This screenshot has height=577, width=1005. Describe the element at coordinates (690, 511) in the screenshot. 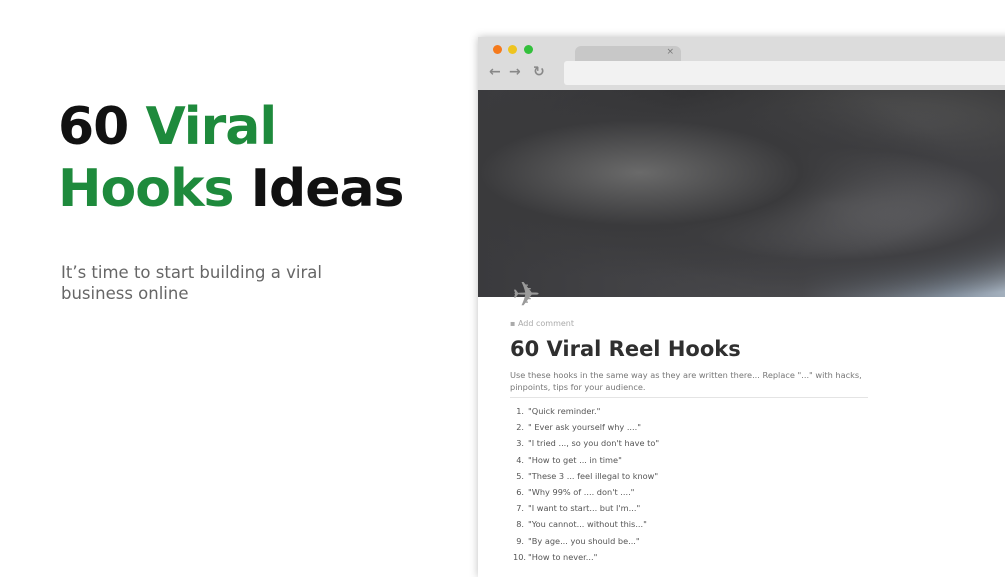

I see `list-item: 7. "I want to start... but I'm..."` at that location.